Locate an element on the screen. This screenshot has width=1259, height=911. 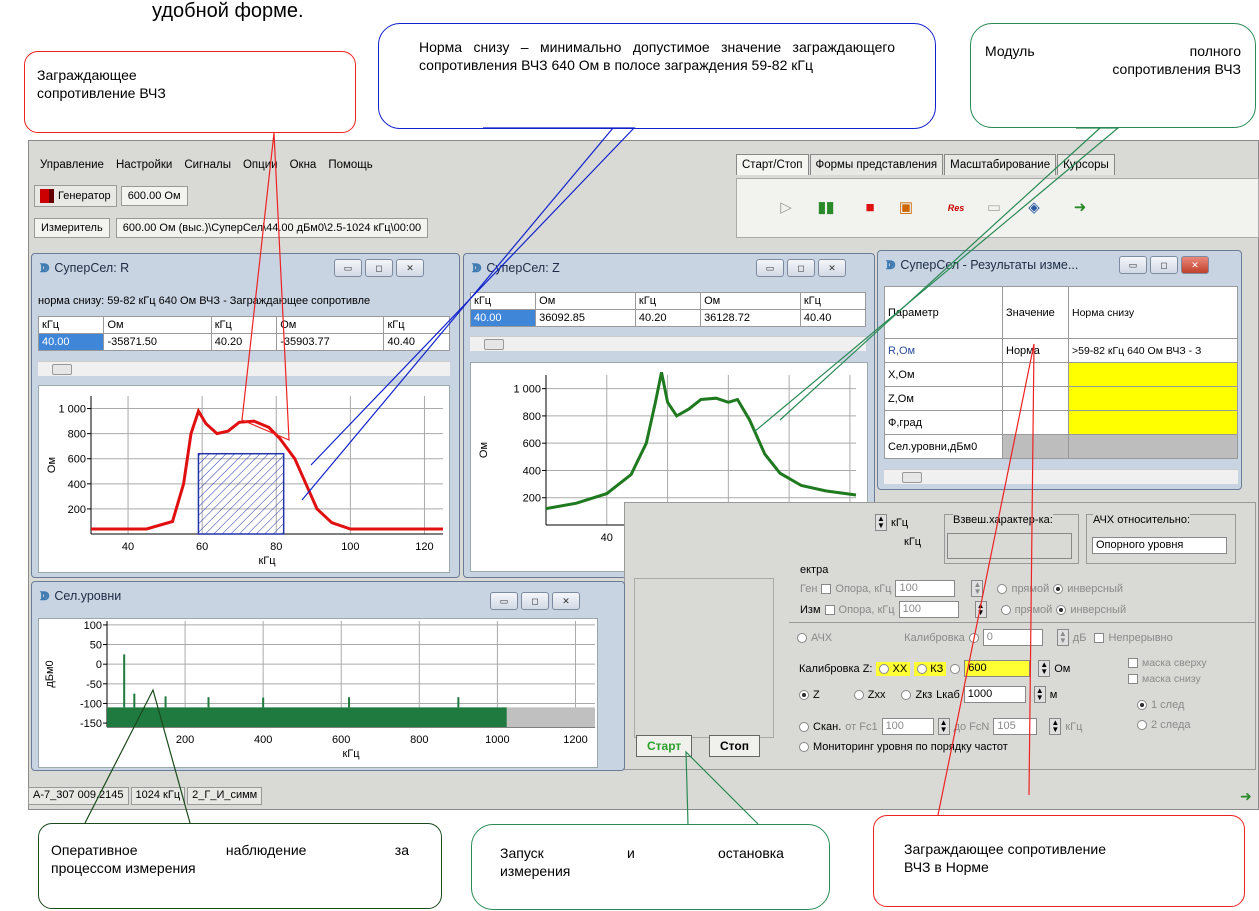
gen-inverse-radio is located at coordinates (1058, 588).